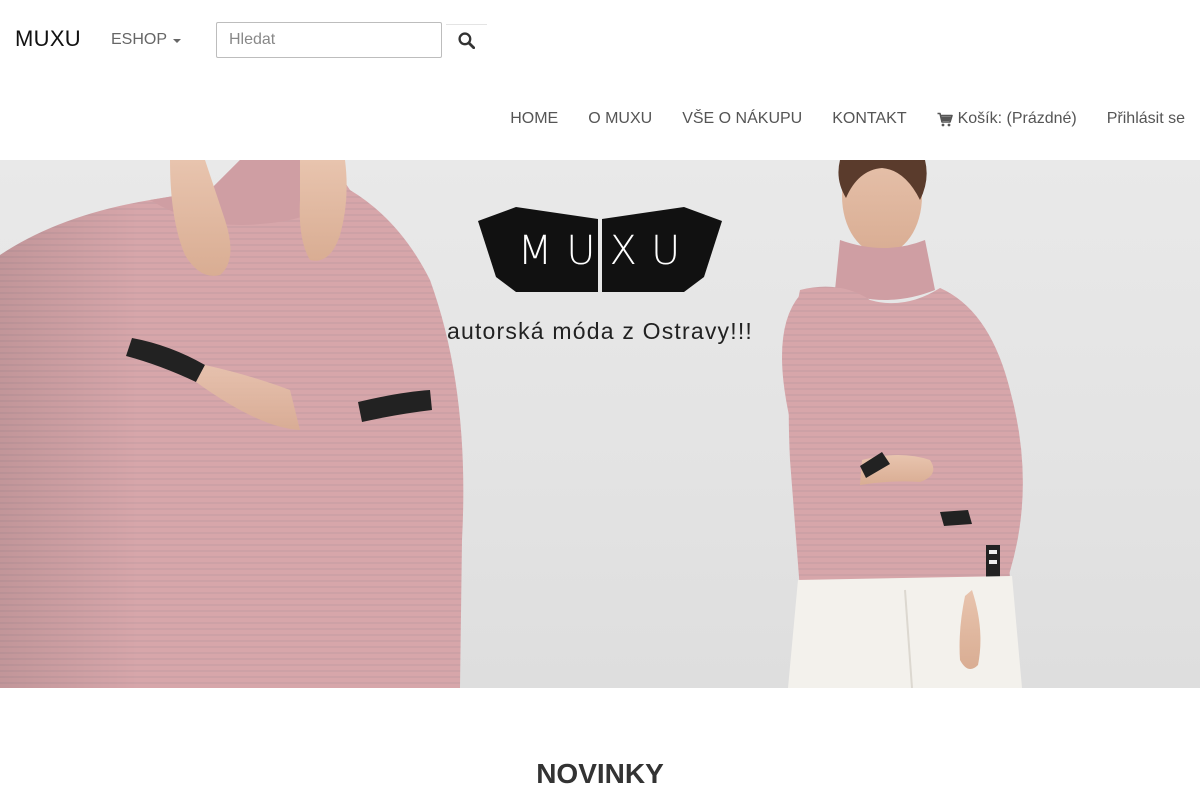  Describe the element at coordinates (177, 41) in the screenshot. I see `caret-down-icon` at that location.